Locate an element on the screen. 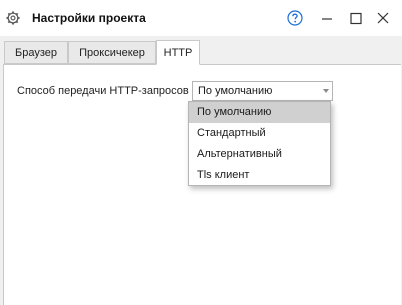  gear-icon is located at coordinates (13, 18).